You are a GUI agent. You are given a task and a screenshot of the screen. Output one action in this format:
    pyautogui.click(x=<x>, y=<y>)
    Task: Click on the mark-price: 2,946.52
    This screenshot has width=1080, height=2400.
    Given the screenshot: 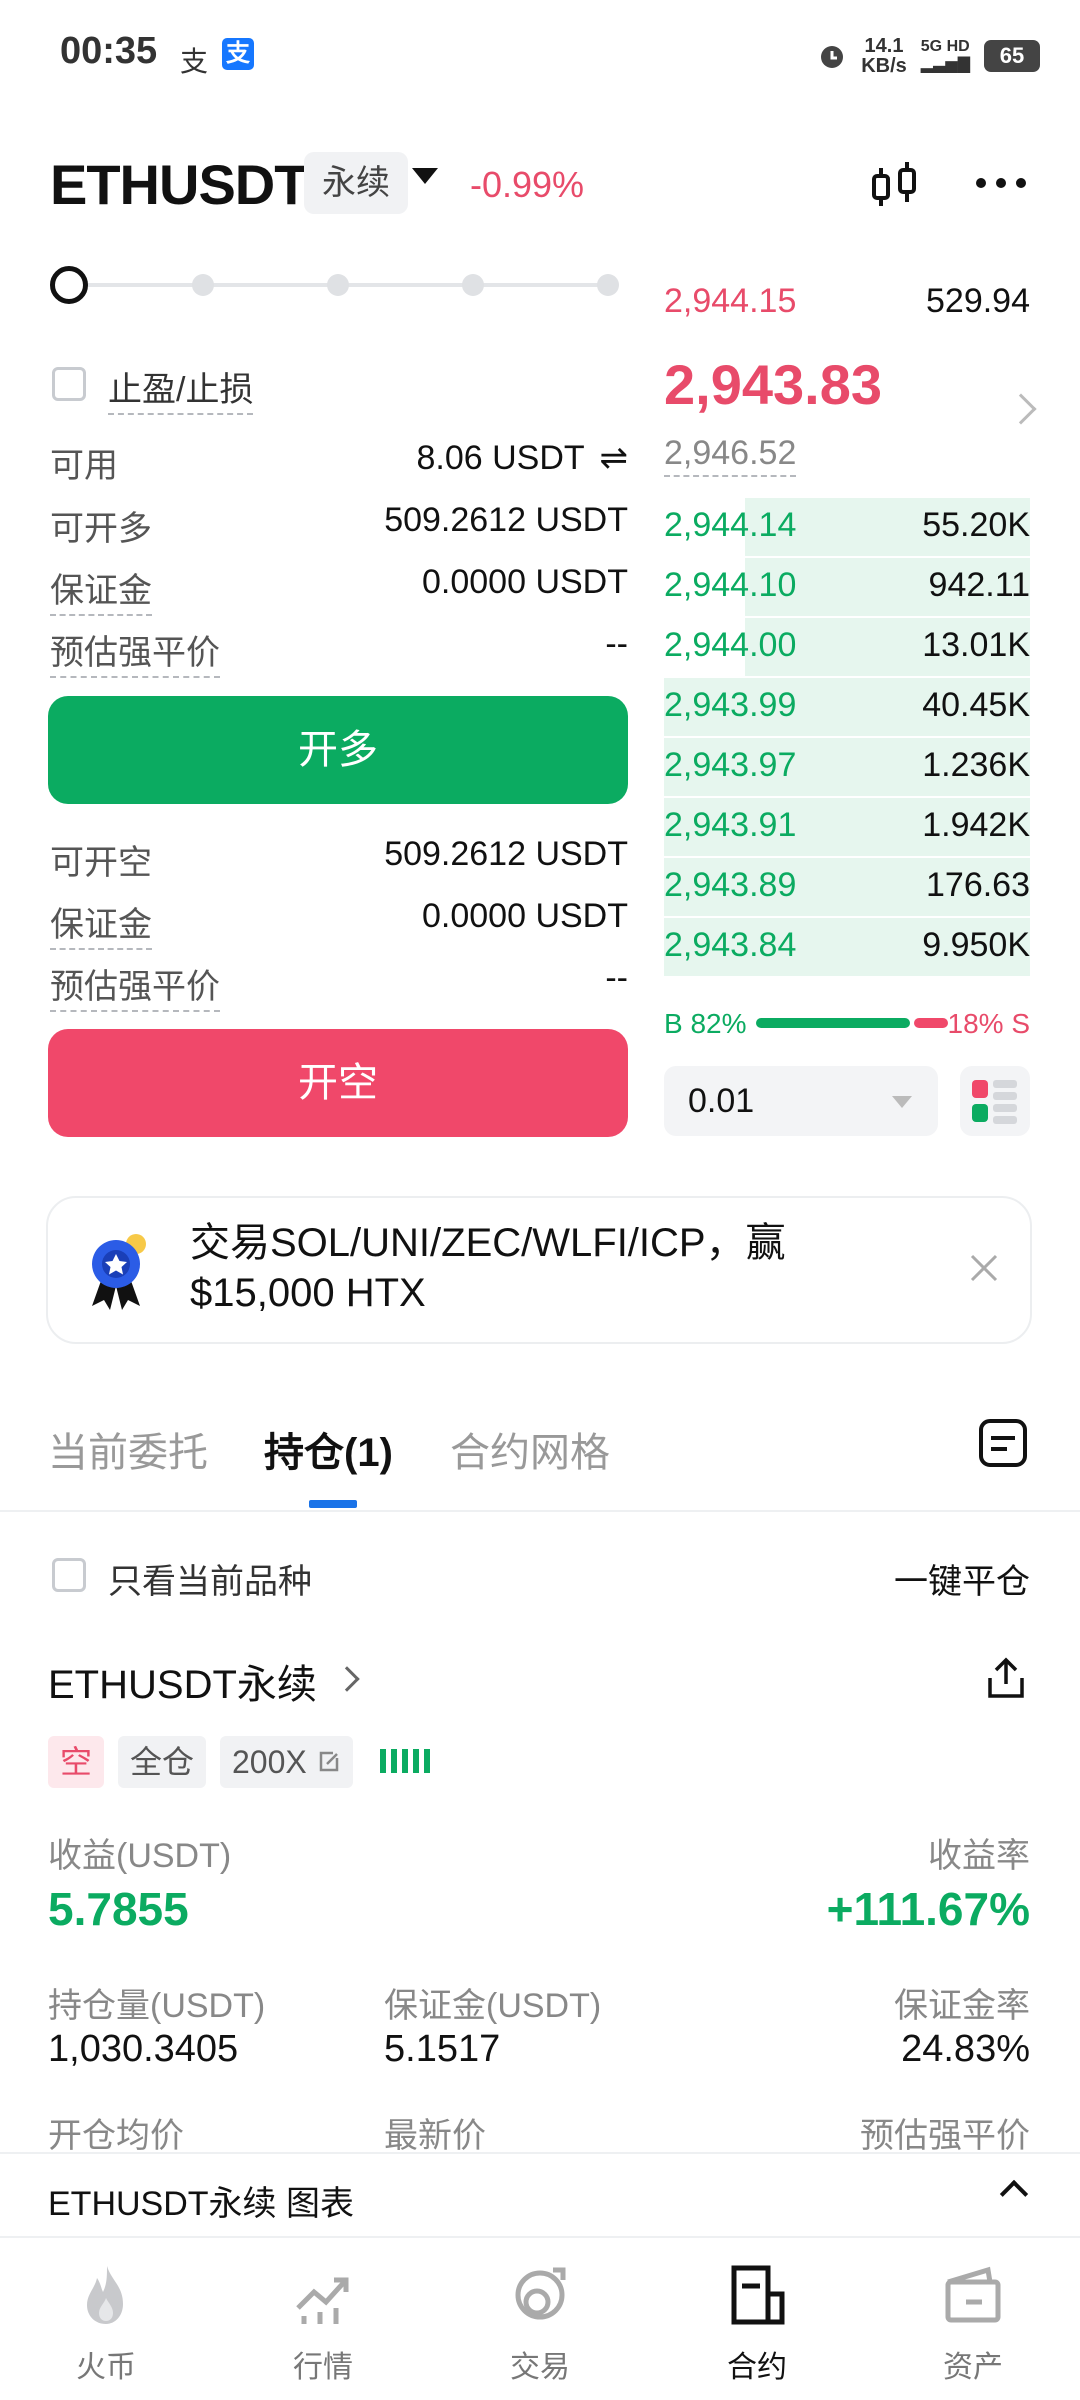 What is the action you would take?
    pyautogui.click(x=730, y=455)
    